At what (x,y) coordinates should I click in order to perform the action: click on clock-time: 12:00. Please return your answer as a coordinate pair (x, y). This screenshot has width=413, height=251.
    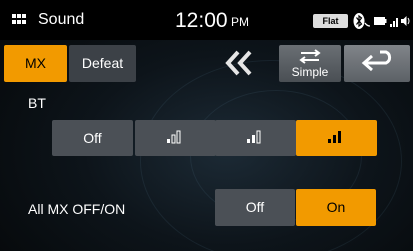
    Looking at the image, I should click on (201, 20).